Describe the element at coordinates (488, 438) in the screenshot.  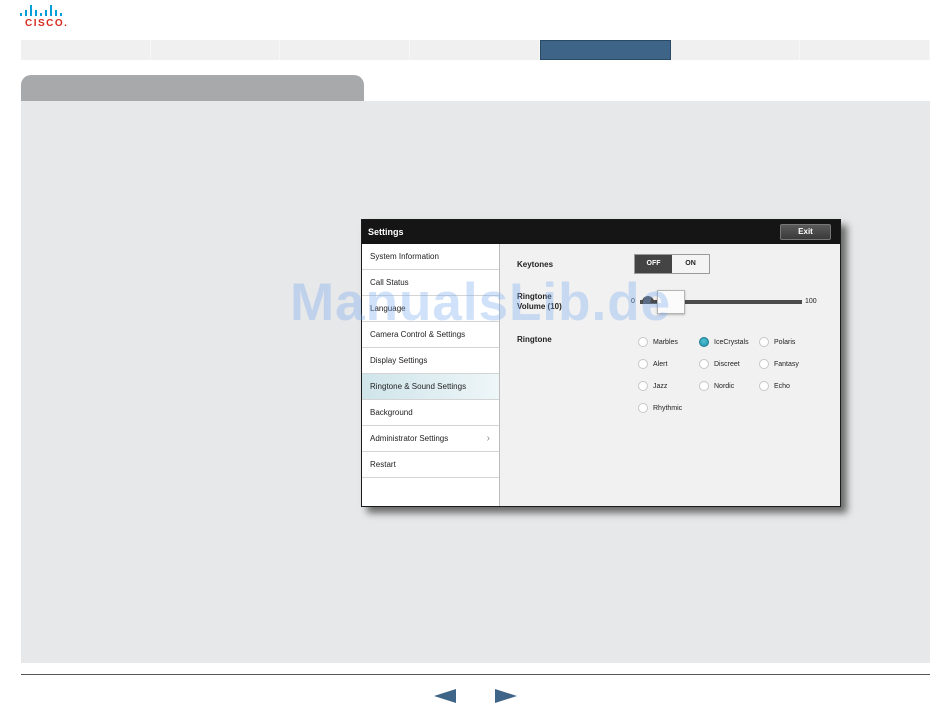
I see `chevron-right-icon: ›` at that location.